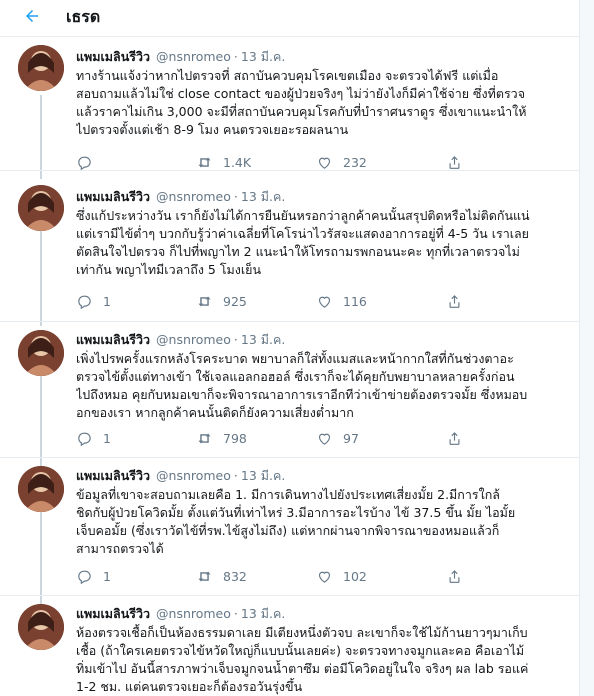 This screenshot has width=594, height=696. I want to click on tweet-line: เท่ากัน พญาไทมีเวลาถึง 5 โมงเย็น, so click(169, 269).